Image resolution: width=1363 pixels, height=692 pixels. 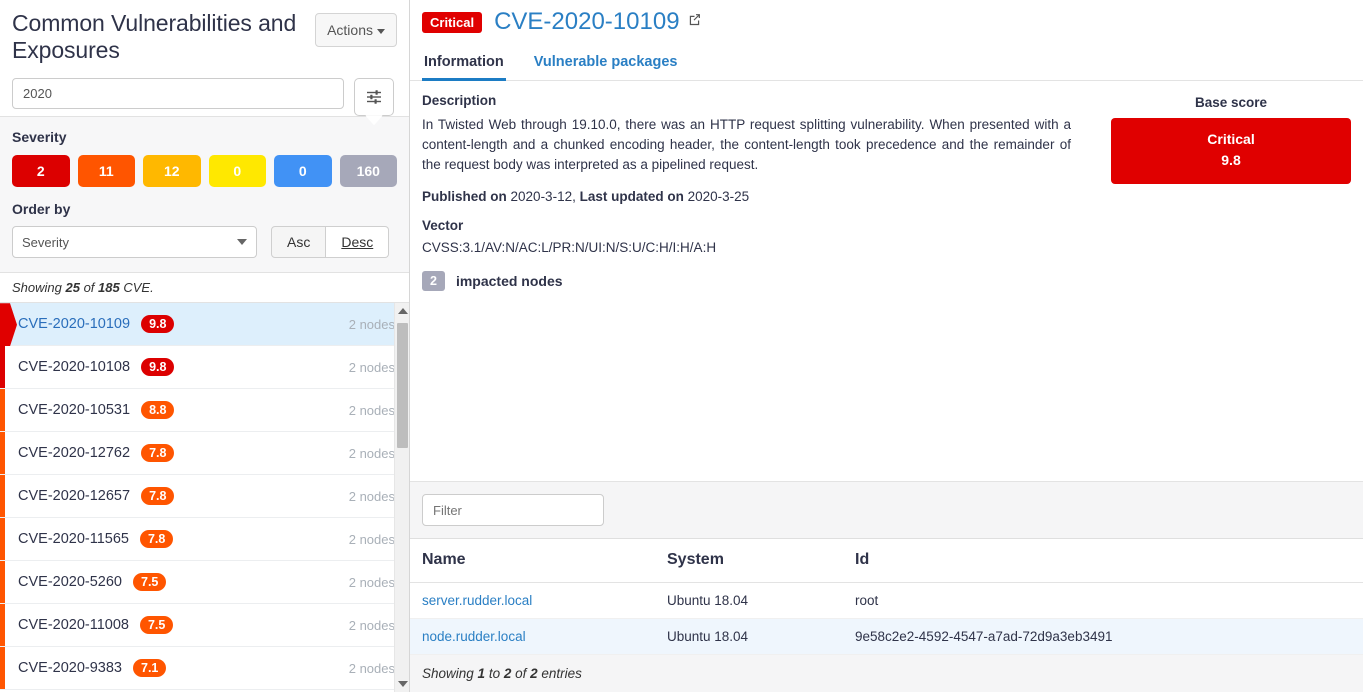 What do you see at coordinates (172, 171) in the screenshot?
I see `severity-badge-2: 12` at bounding box center [172, 171].